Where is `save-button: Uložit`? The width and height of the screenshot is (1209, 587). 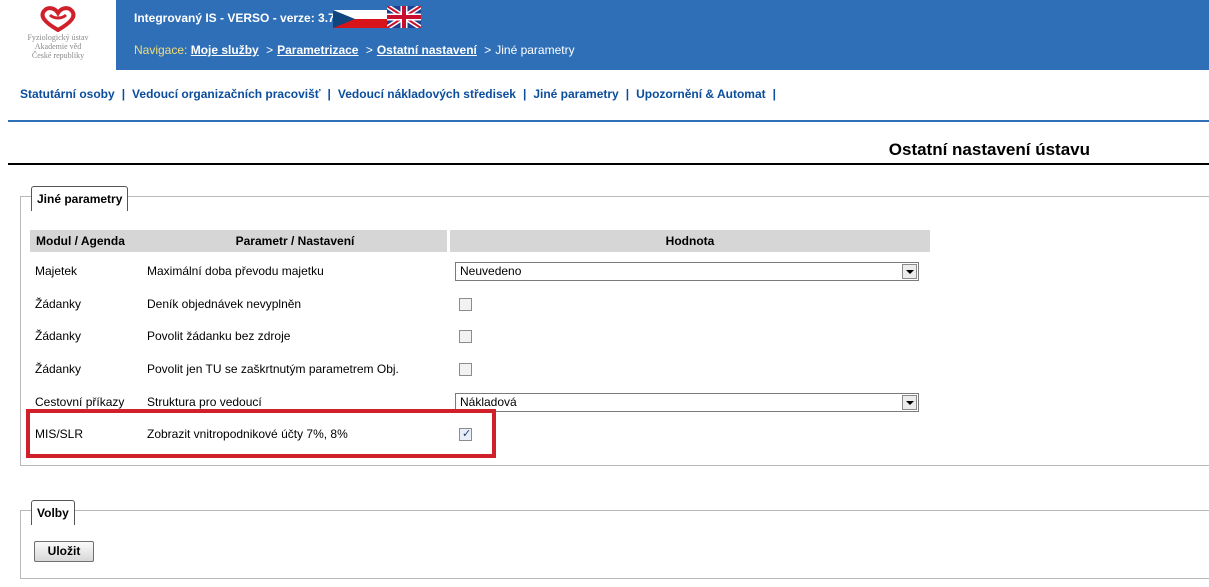
save-button: Uložit is located at coordinates (64, 551).